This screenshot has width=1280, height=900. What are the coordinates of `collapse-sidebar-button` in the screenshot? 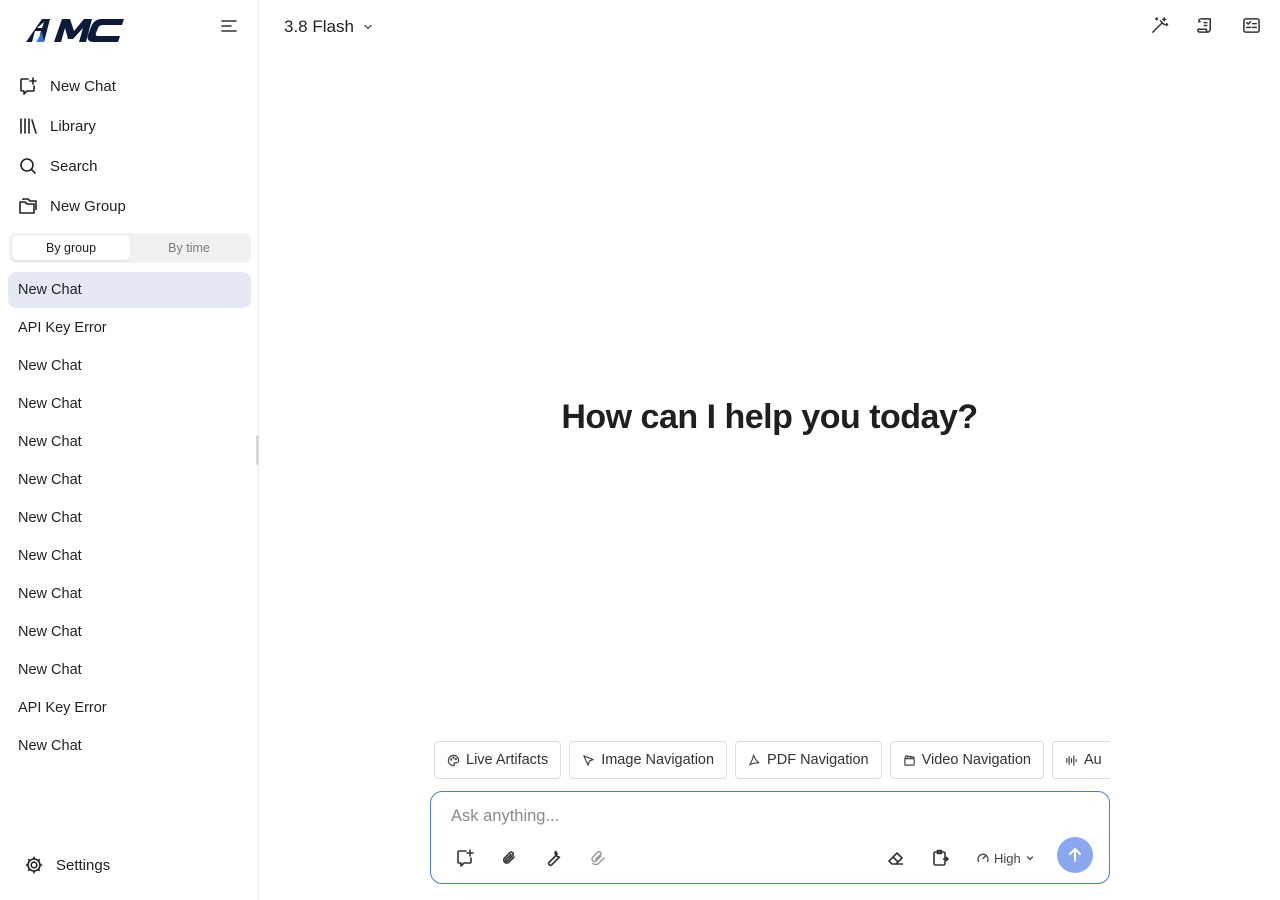 It's located at (229, 26).